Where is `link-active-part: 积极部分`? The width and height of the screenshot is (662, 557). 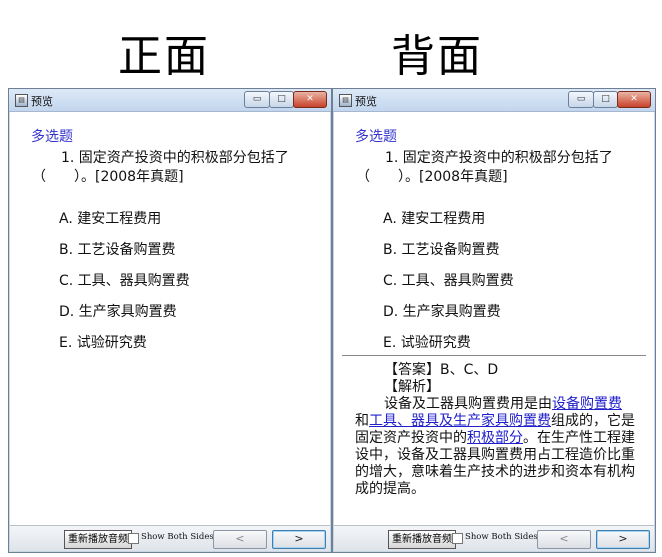
link-active-part: 积极部分 is located at coordinates (495, 438).